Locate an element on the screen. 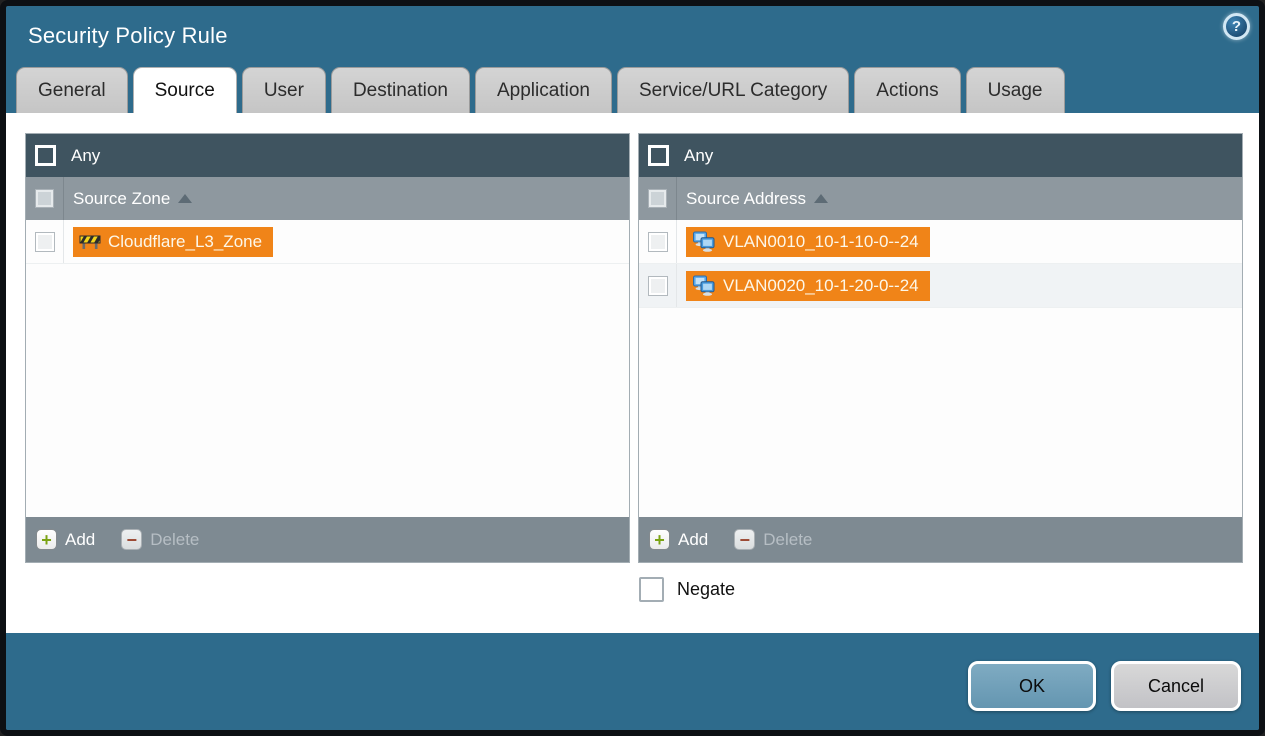 This screenshot has height=736, width=1265. selected-object-chip: VLAN0010_10-1-10-0--24 is located at coordinates (808, 241).